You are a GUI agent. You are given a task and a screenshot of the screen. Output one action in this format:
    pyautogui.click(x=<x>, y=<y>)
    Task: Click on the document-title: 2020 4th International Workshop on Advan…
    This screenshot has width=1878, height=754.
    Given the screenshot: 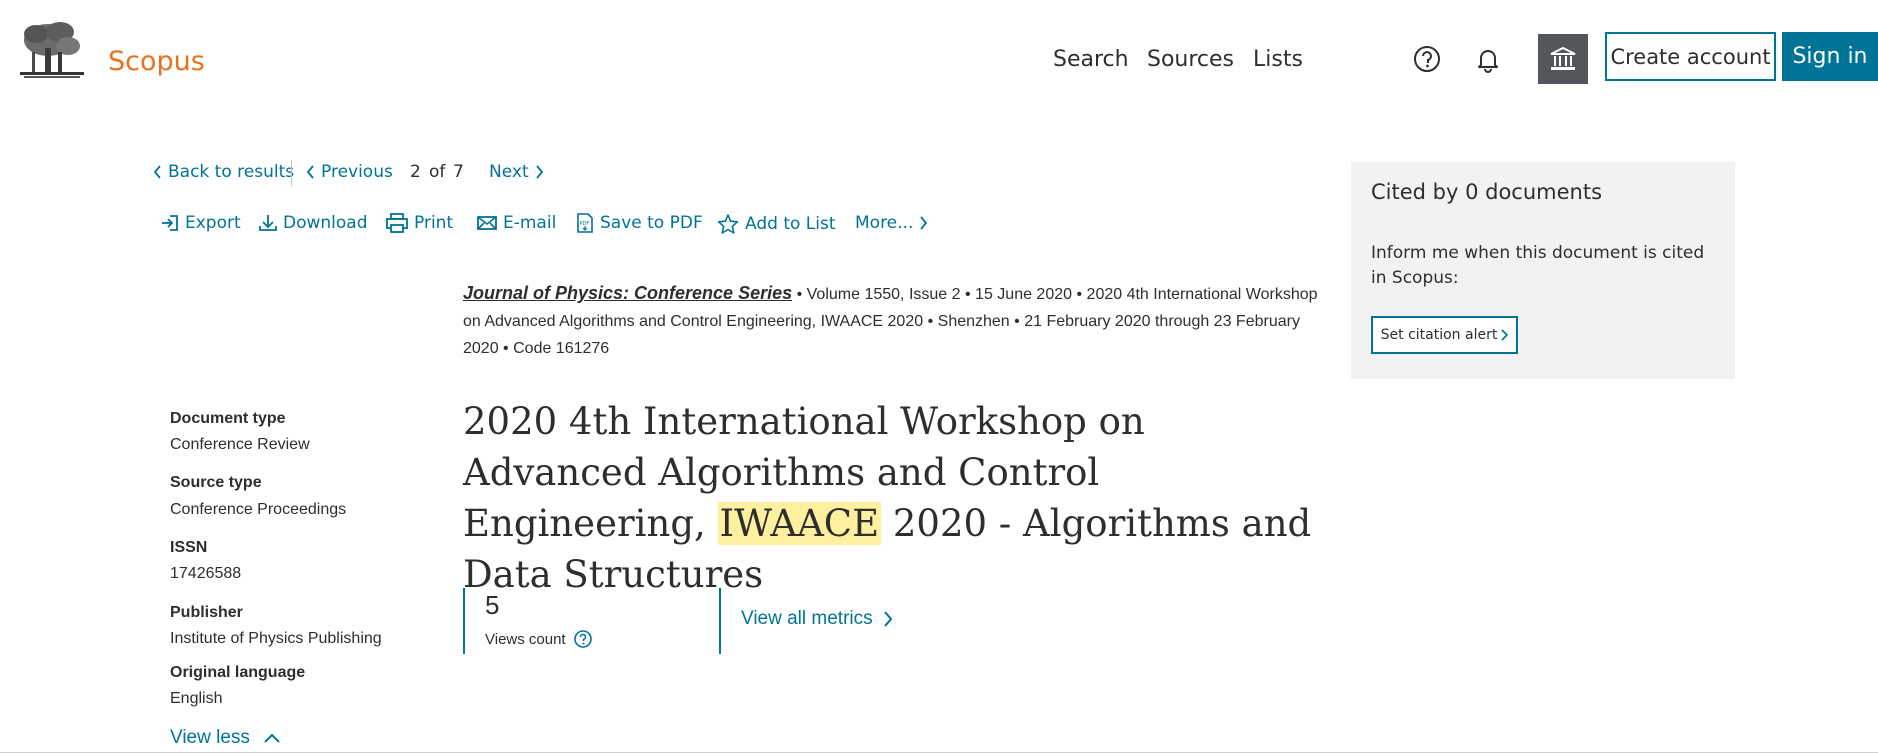 What is the action you would take?
    pyautogui.click(x=893, y=498)
    